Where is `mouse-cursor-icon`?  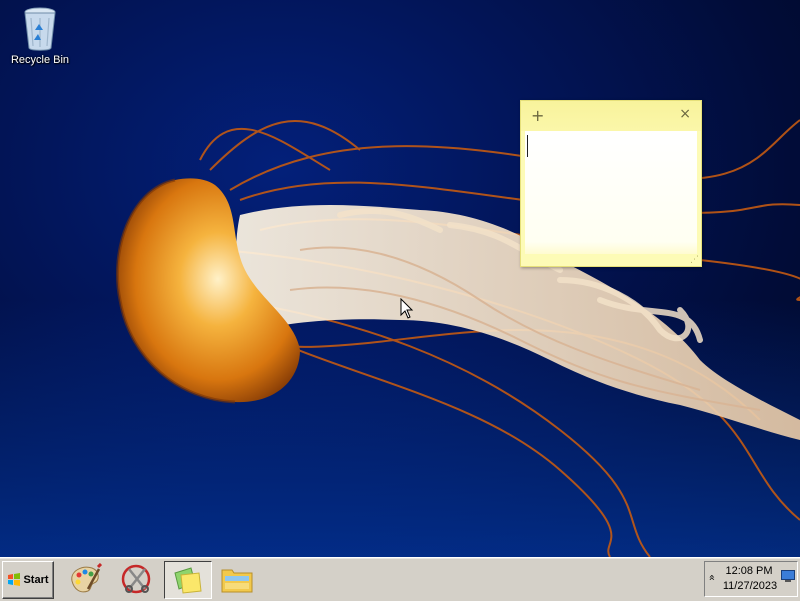
mouse-cursor-icon is located at coordinates (407, 308).